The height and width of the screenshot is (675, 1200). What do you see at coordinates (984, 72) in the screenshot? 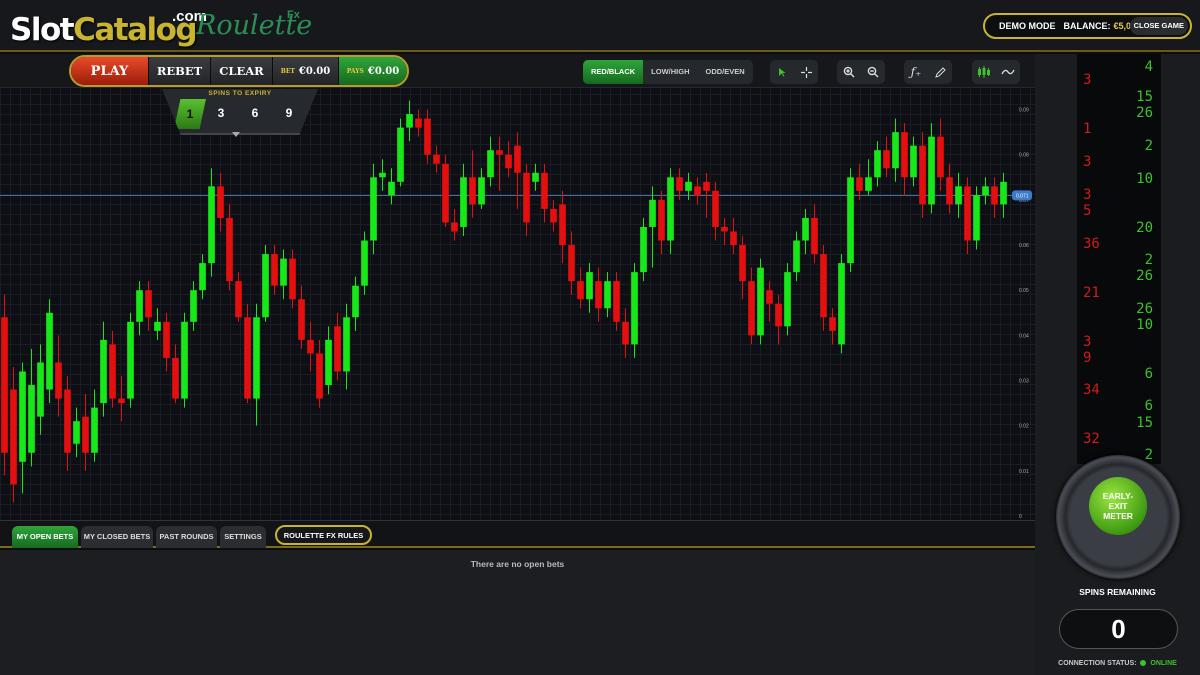
I see `candlestick-icon` at bounding box center [984, 72].